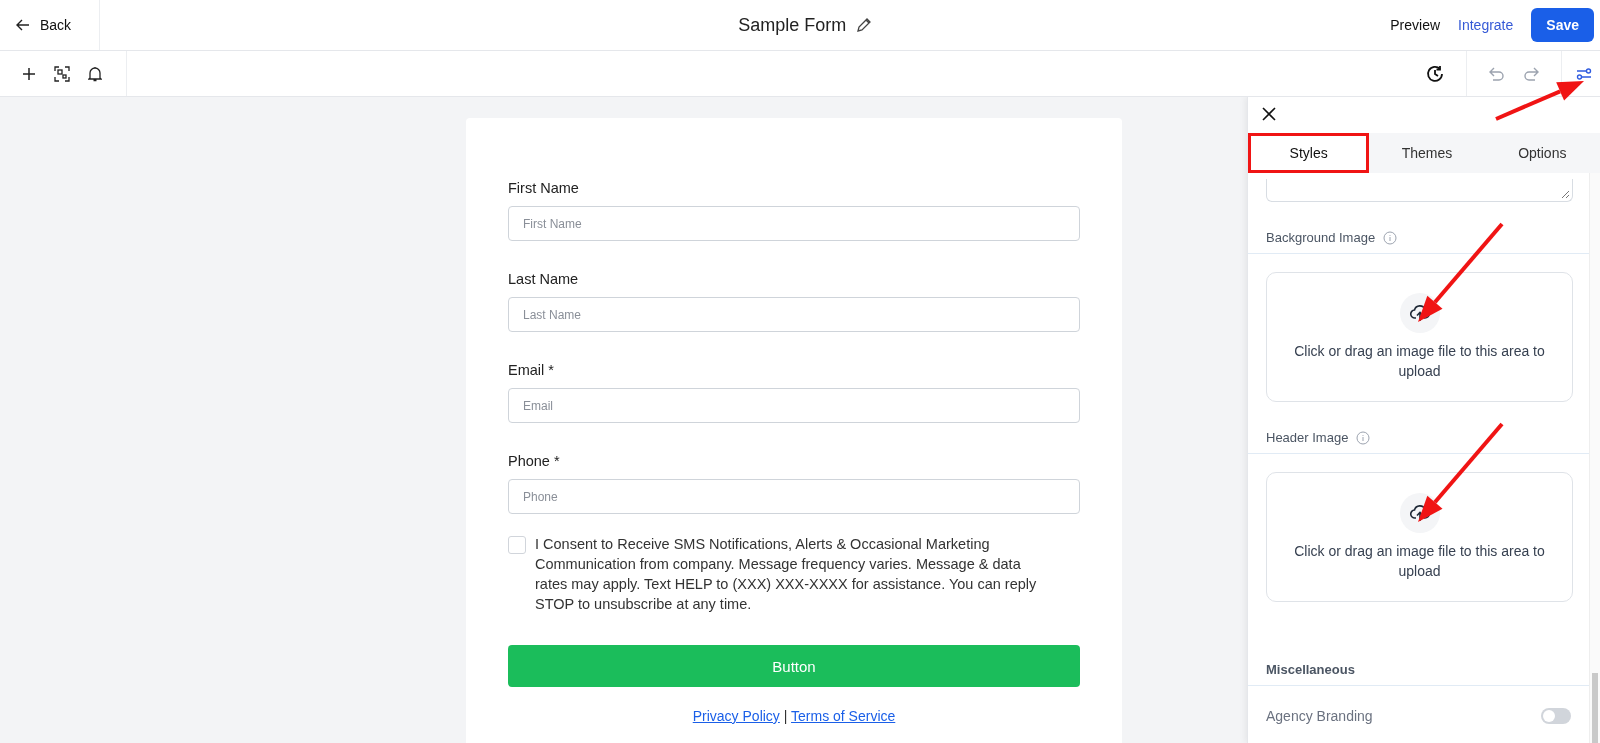  Describe the element at coordinates (1427, 153) in the screenshot. I see `panel-tab: Themes` at that location.